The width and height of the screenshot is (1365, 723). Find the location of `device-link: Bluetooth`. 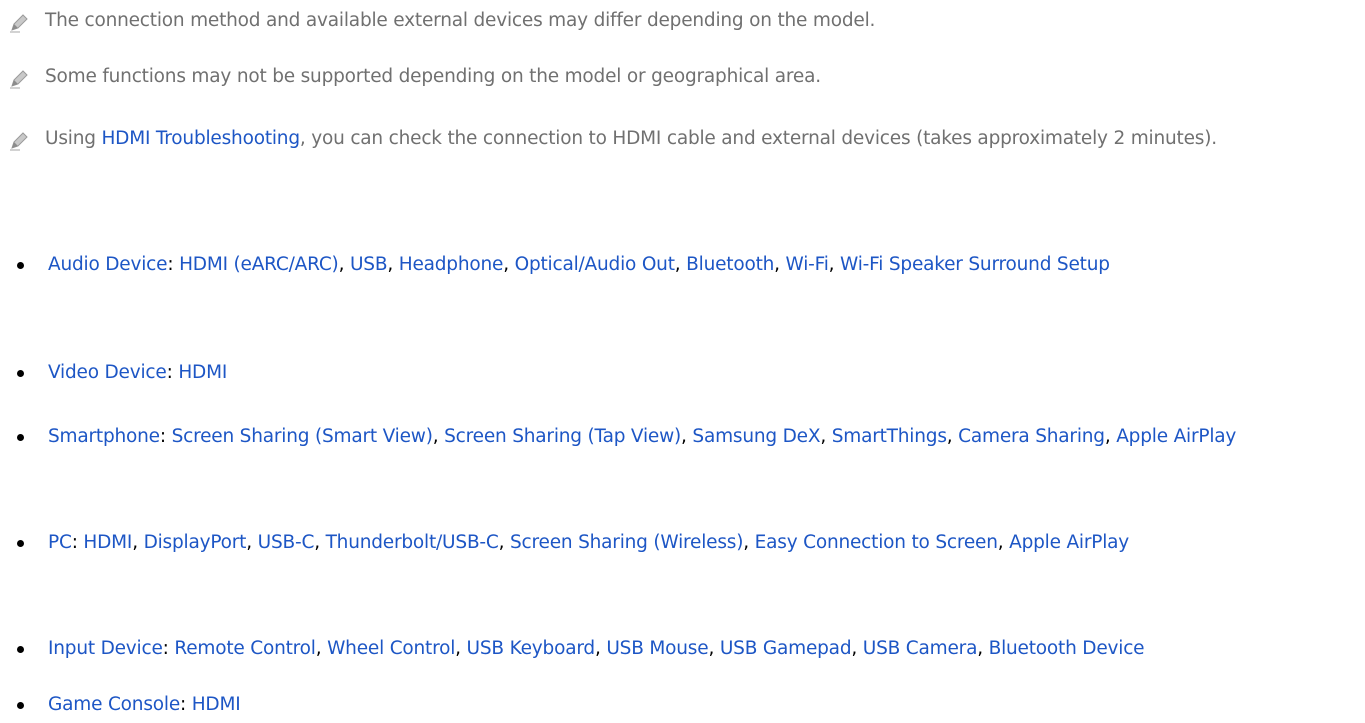

device-link: Bluetooth is located at coordinates (730, 264).